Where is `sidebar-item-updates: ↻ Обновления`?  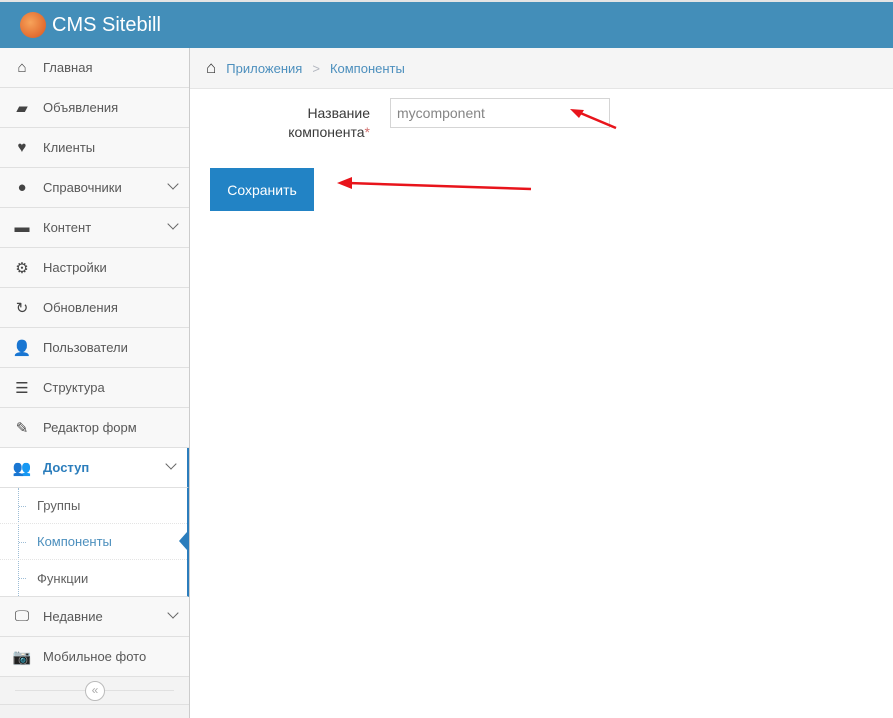
sidebar-item-updates: ↻ Обновления is located at coordinates (94, 308).